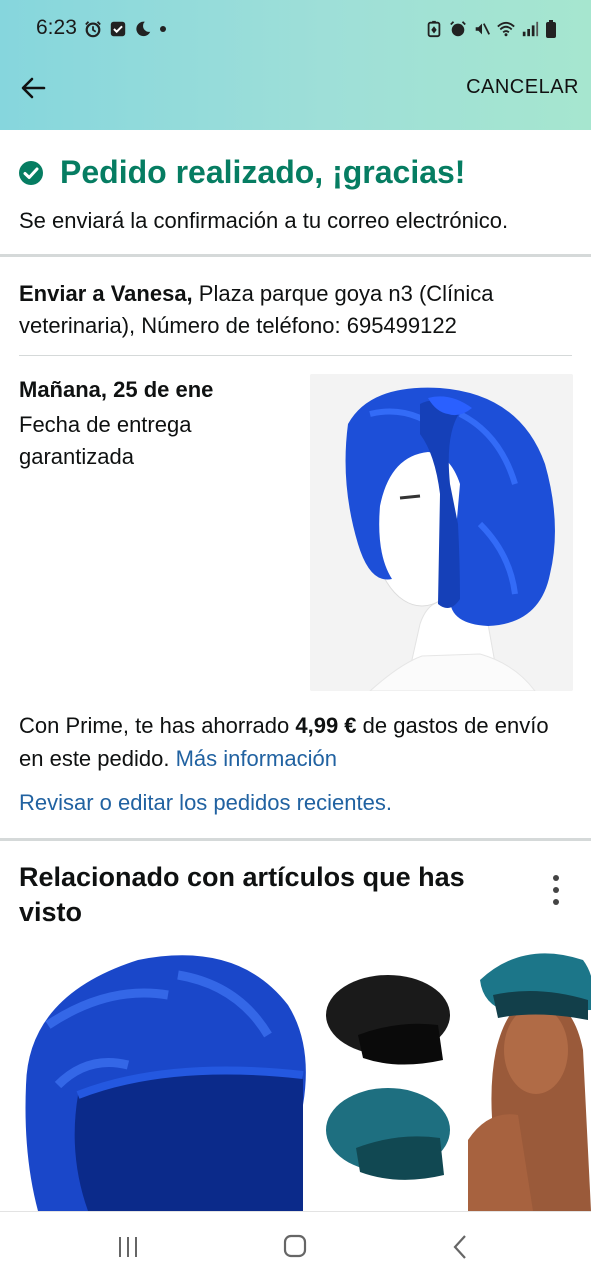 This screenshot has width=591, height=1280. I want to click on divider, so click(295, 355).